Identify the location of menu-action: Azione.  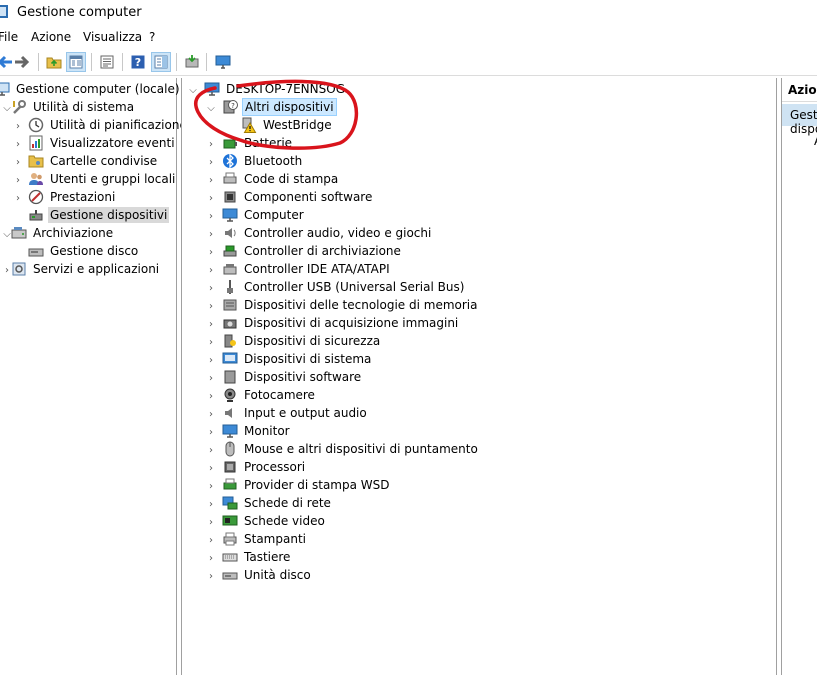
(51, 37).